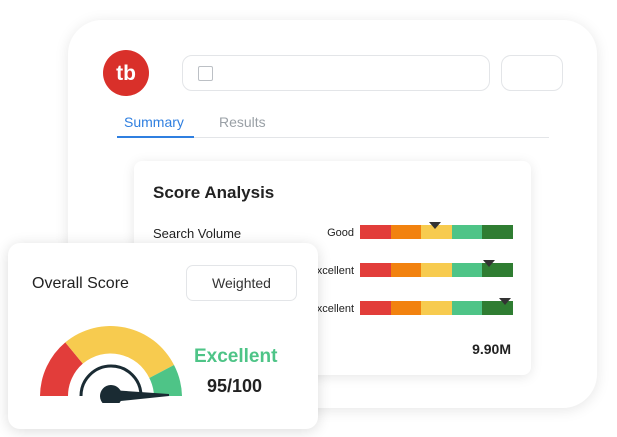 This screenshot has width=617, height=437. What do you see at coordinates (336, 73) in the screenshot?
I see `search-input` at bounding box center [336, 73].